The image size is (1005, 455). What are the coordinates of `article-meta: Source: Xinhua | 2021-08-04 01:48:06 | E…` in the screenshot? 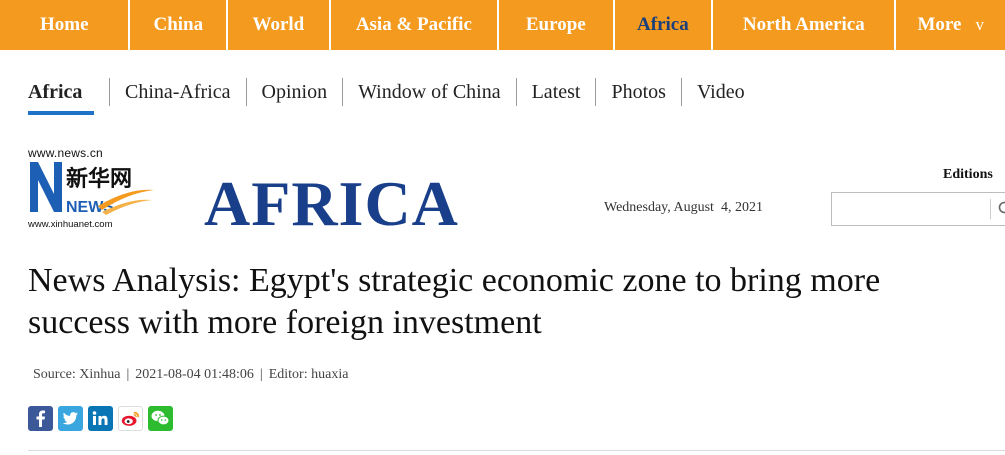 It's located at (190, 375).